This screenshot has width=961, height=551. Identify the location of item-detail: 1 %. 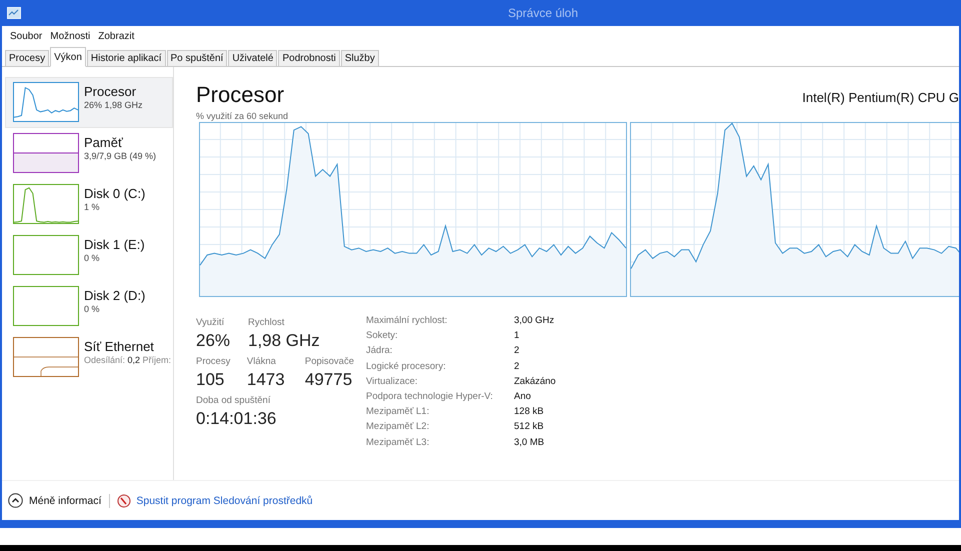
(92, 207).